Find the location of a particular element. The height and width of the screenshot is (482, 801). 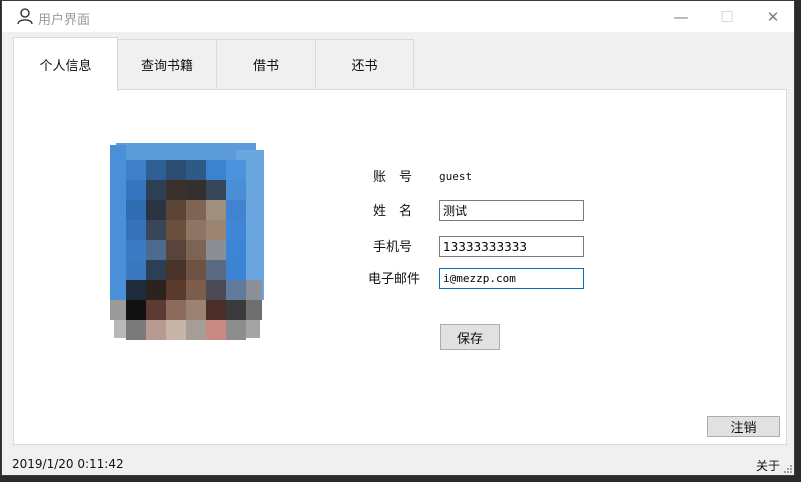

status-bar: 2019/1/20 0:11:42 关于 is located at coordinates (398, 464).